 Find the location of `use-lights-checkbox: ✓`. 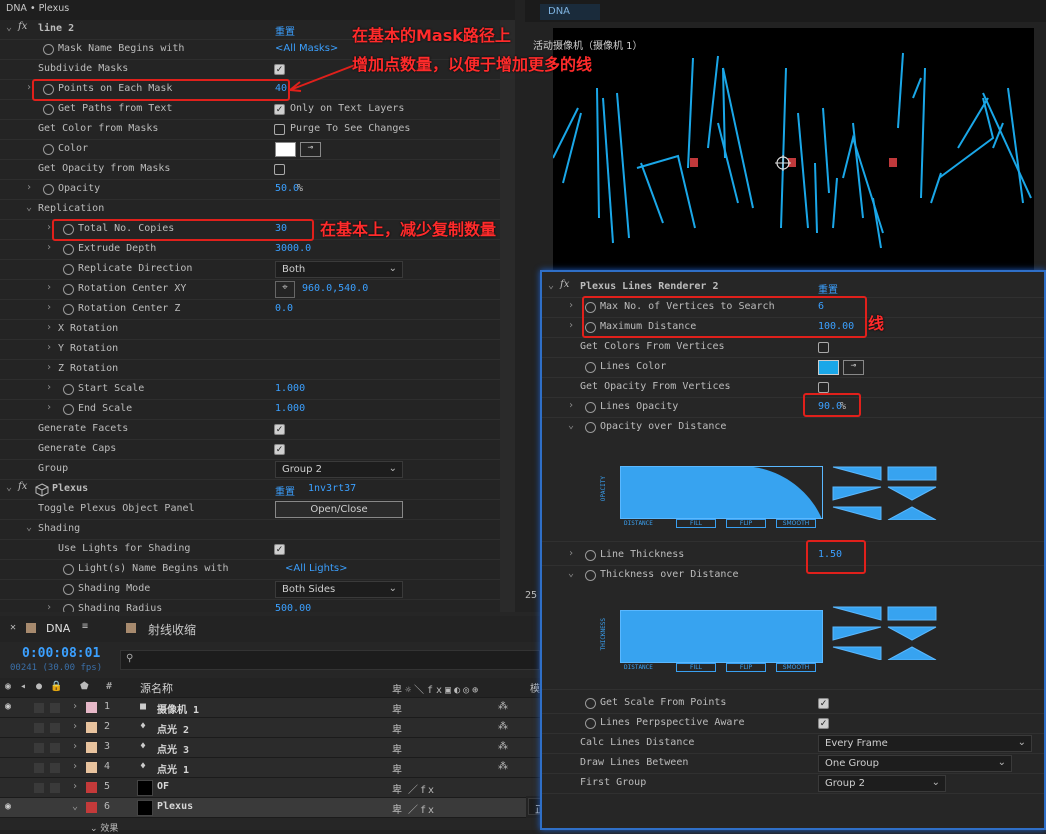

use-lights-checkbox: ✓ is located at coordinates (279, 549).